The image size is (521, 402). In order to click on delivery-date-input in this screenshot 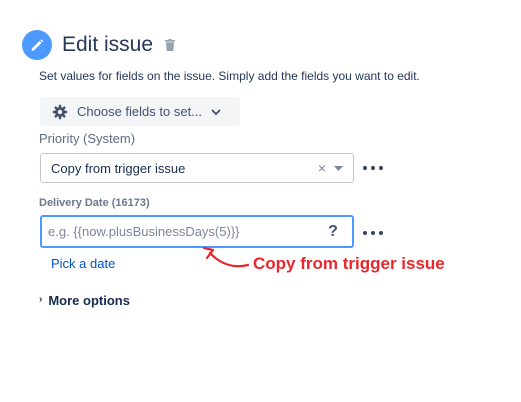, I will do `click(181, 231)`.